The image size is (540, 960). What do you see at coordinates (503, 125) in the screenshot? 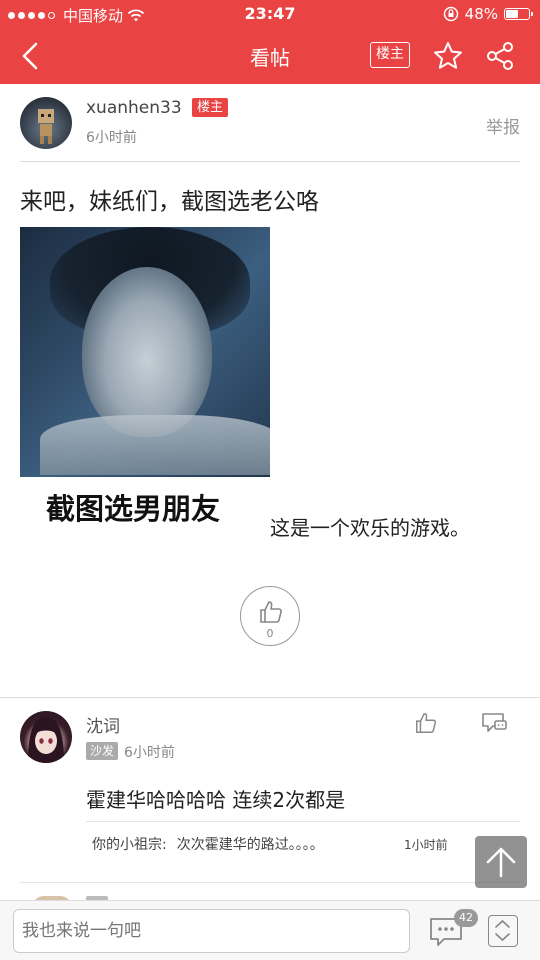
I see `report-link: 举报` at bounding box center [503, 125].